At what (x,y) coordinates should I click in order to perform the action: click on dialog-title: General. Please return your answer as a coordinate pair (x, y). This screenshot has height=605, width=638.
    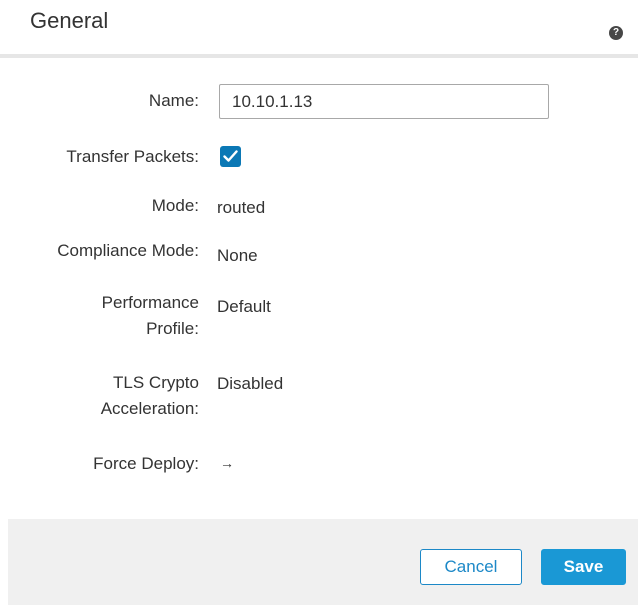
    Looking at the image, I should click on (69, 20).